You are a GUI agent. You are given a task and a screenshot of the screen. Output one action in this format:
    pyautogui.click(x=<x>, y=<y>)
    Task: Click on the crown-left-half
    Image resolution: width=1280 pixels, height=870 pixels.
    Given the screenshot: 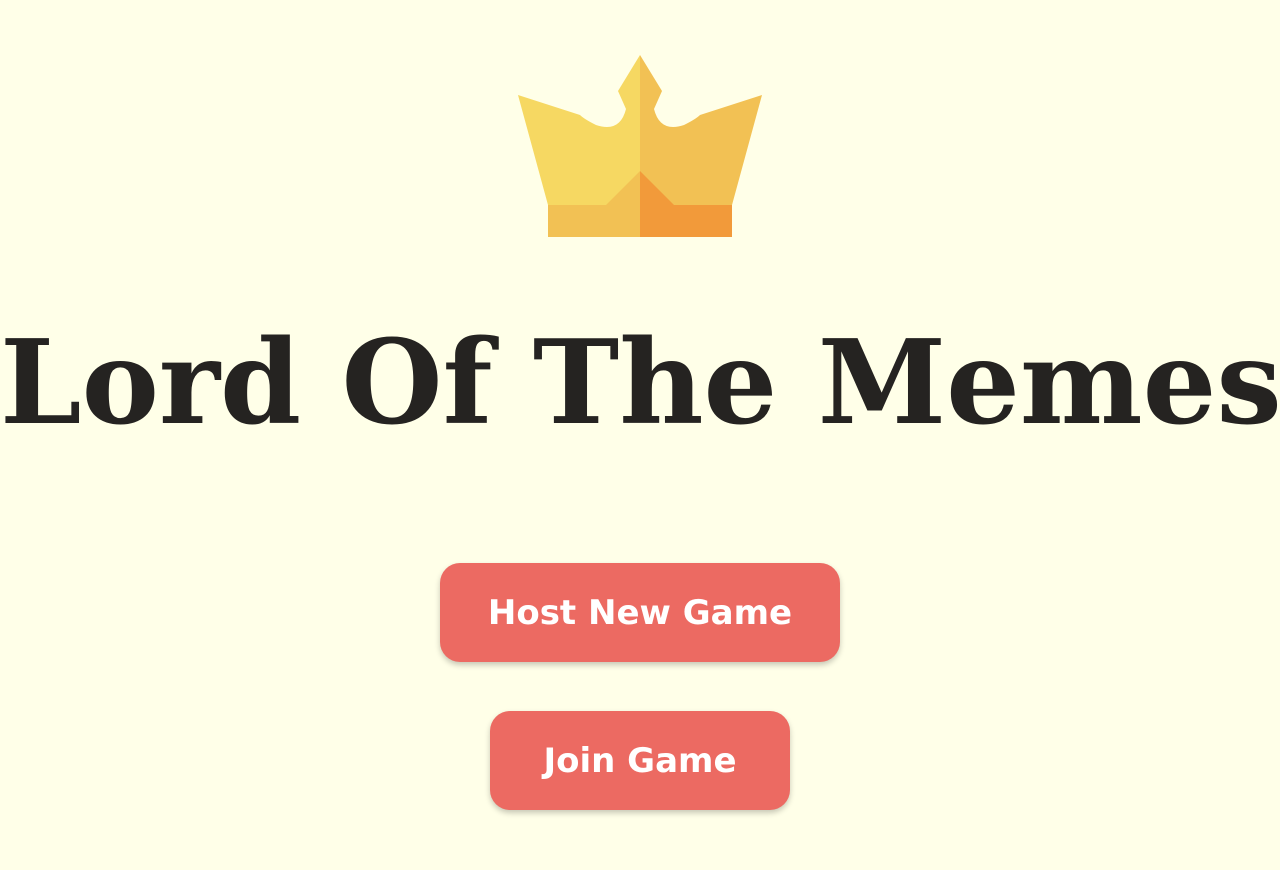 What is the action you would take?
    pyautogui.click(x=579, y=130)
    